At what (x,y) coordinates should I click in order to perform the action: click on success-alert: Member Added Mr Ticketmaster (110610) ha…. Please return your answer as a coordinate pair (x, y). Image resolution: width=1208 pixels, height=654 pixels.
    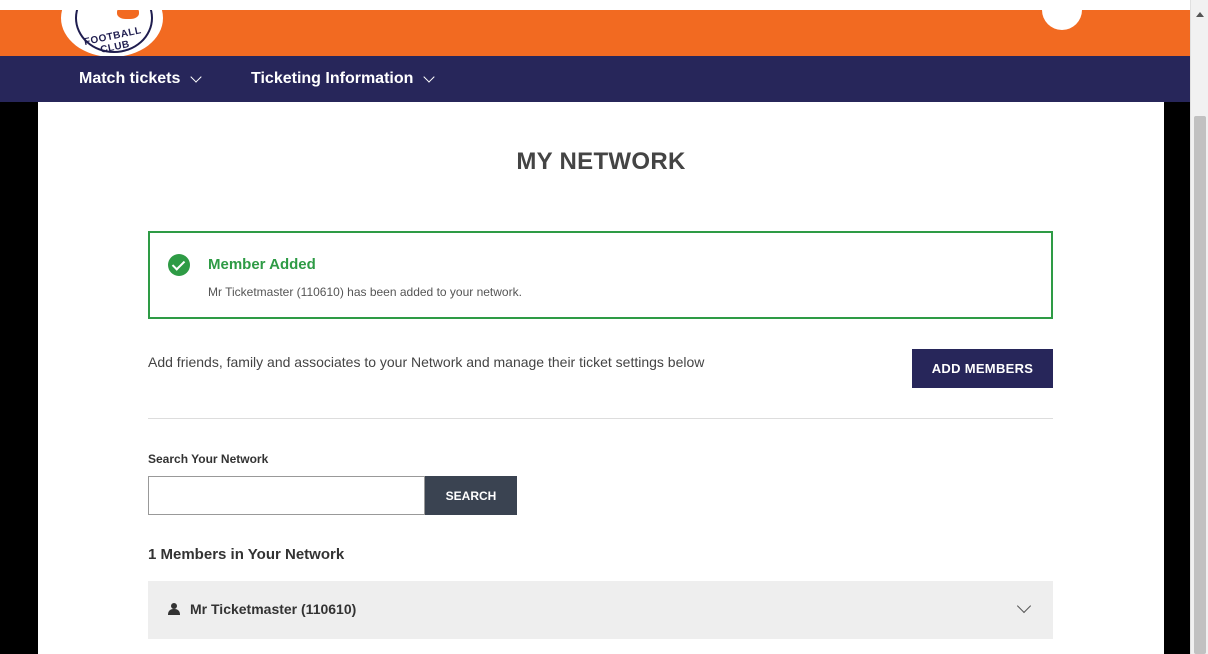
    Looking at the image, I should click on (600, 275).